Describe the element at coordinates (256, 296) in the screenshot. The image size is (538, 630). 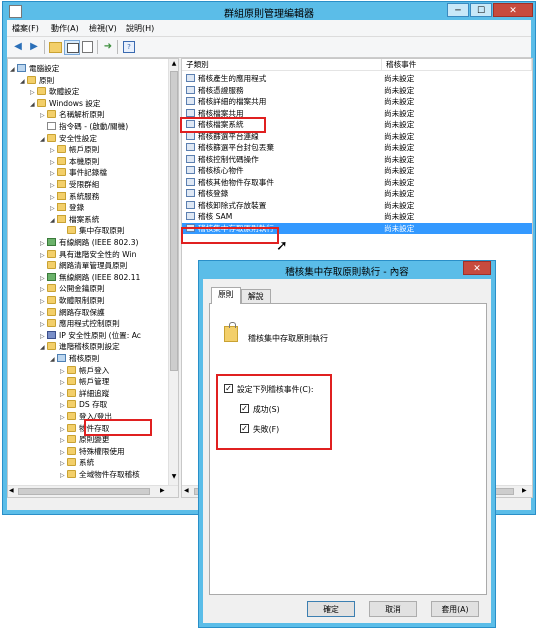
I see `tab-explain: 解說` at that location.